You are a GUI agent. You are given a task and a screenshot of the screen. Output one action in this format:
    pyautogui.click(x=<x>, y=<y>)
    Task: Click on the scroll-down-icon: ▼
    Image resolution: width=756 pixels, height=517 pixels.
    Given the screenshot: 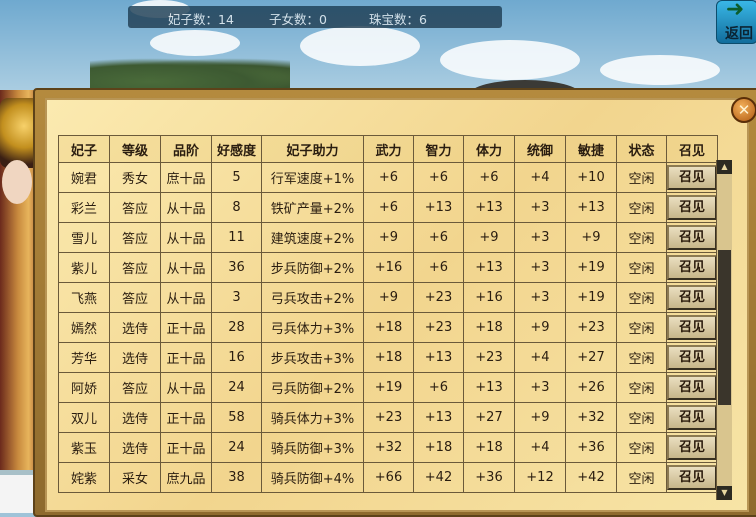 What is the action you would take?
    pyautogui.click(x=724, y=493)
    